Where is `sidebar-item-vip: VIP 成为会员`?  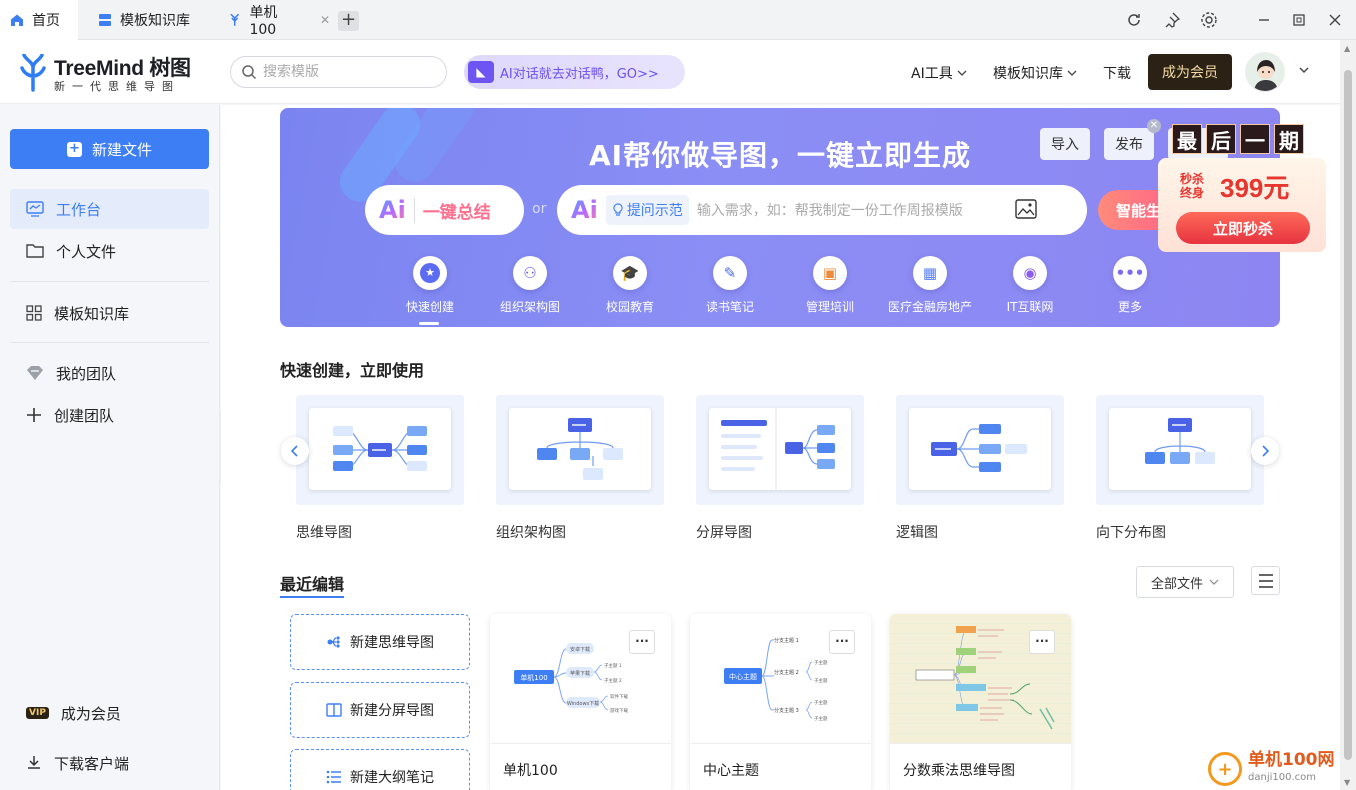 sidebar-item-vip: VIP 成为会员 is located at coordinates (109, 713).